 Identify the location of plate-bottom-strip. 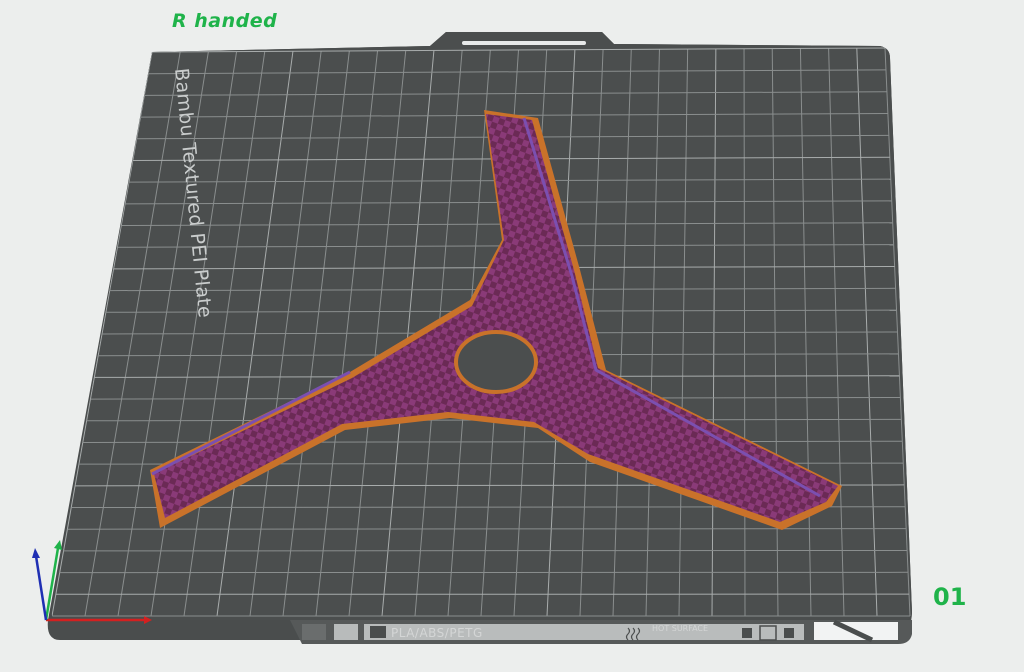
(601, 631).